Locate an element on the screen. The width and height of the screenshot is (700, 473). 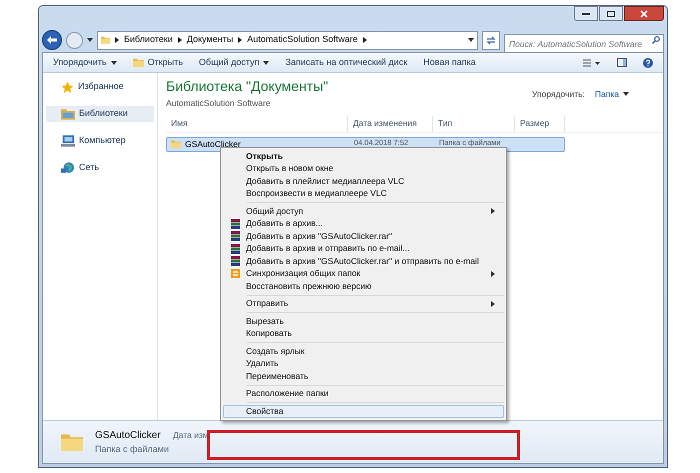
menu-item: Синхронизация общих папок is located at coordinates (363, 274).